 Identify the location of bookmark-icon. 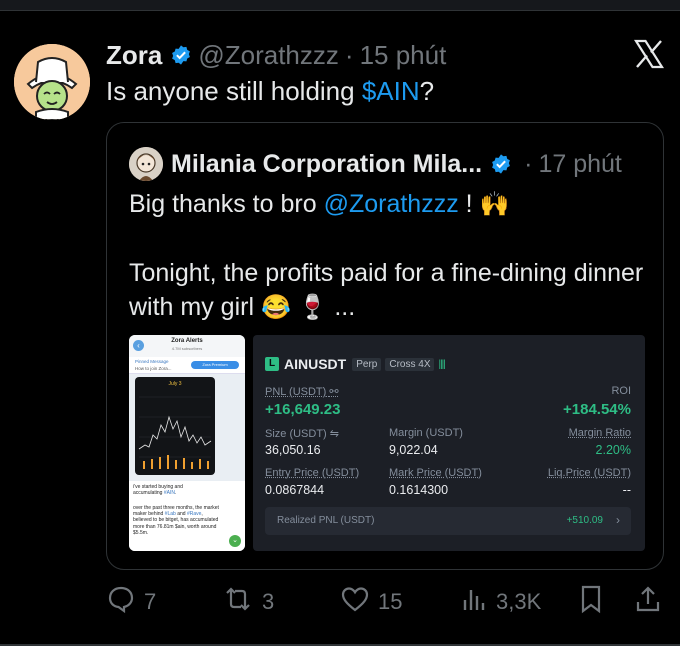
(595, 602).